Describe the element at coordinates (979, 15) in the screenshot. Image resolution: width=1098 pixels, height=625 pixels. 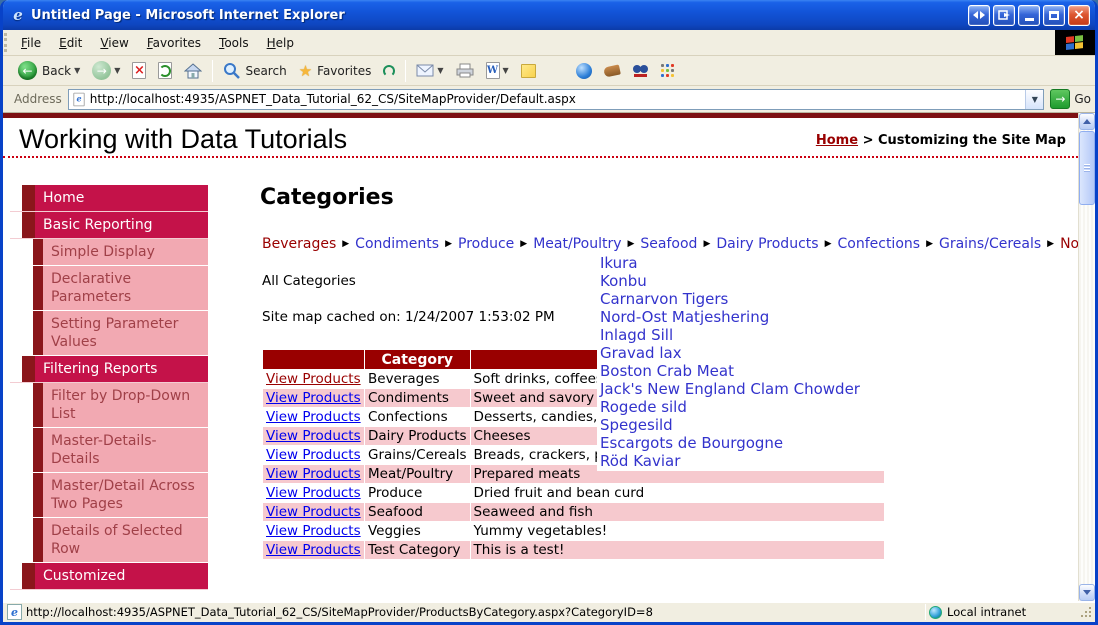
I see `nav-arrows-button` at that location.